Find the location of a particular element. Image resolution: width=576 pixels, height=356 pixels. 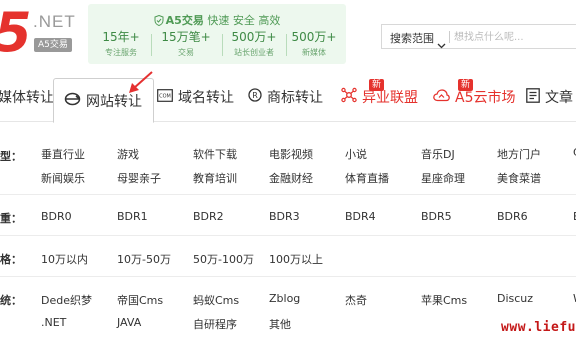

filter-option: Dede织梦 is located at coordinates (66, 300).